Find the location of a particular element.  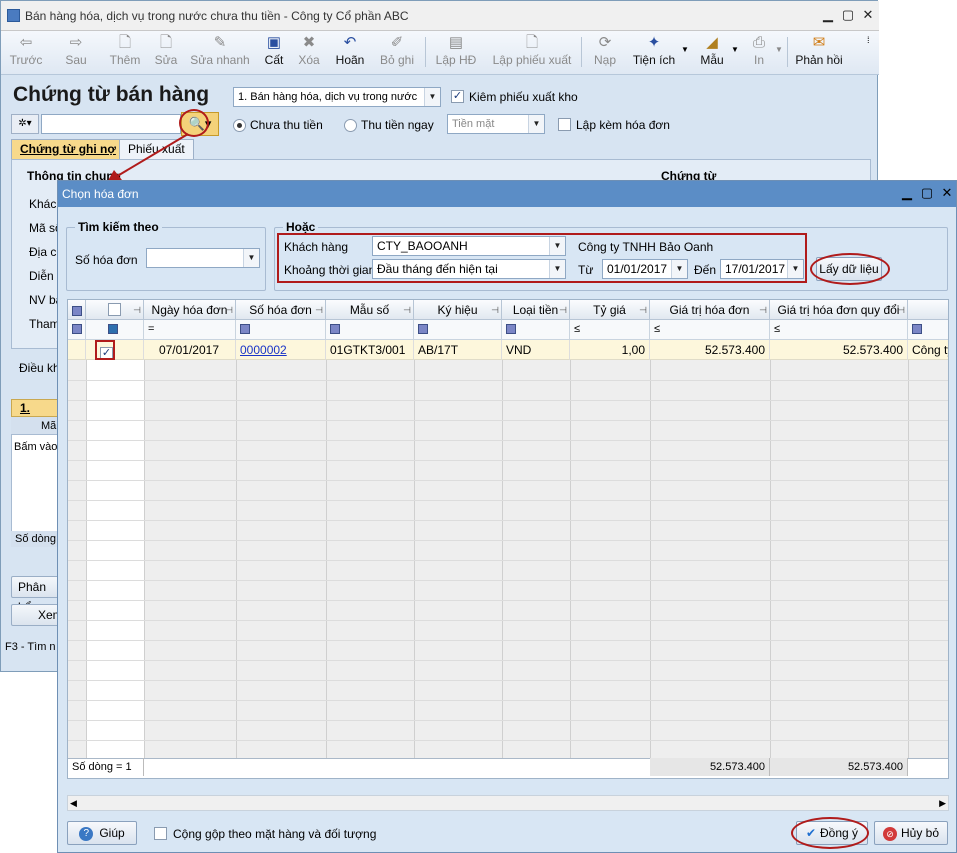

filter-form is located at coordinates (370, 330).